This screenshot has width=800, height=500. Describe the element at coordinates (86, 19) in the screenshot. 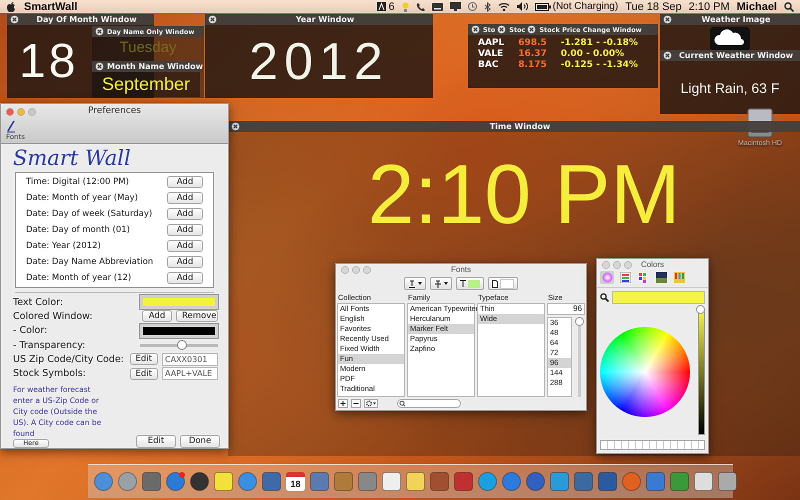

I see `window-title: Day Of Month Window` at that location.